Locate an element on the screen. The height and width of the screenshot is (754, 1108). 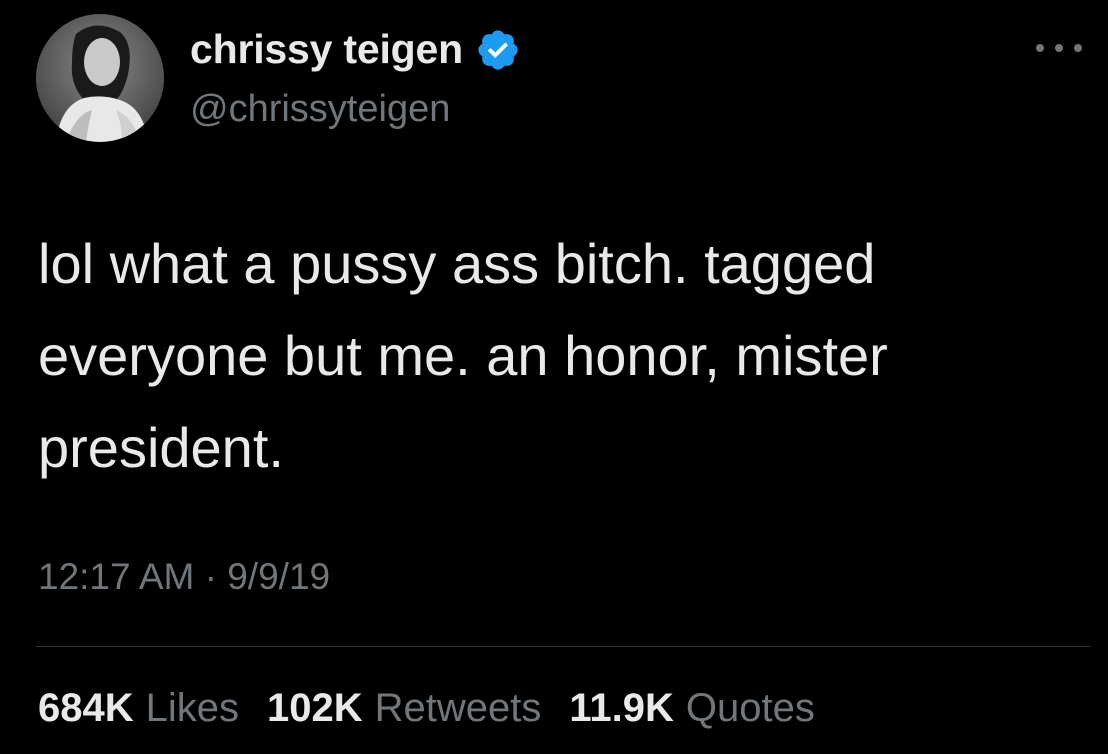
more-options-icon is located at coordinates (1059, 48).